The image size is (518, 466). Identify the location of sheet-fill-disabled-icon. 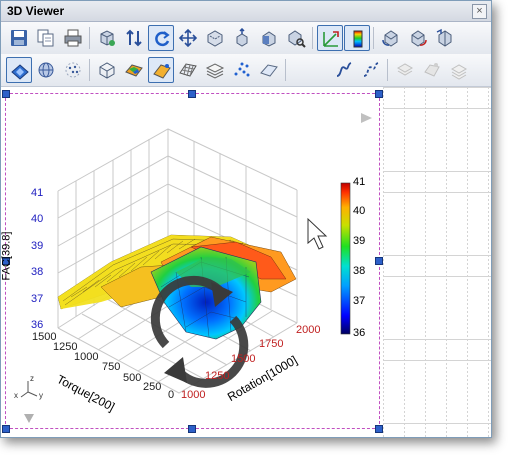
(432, 70).